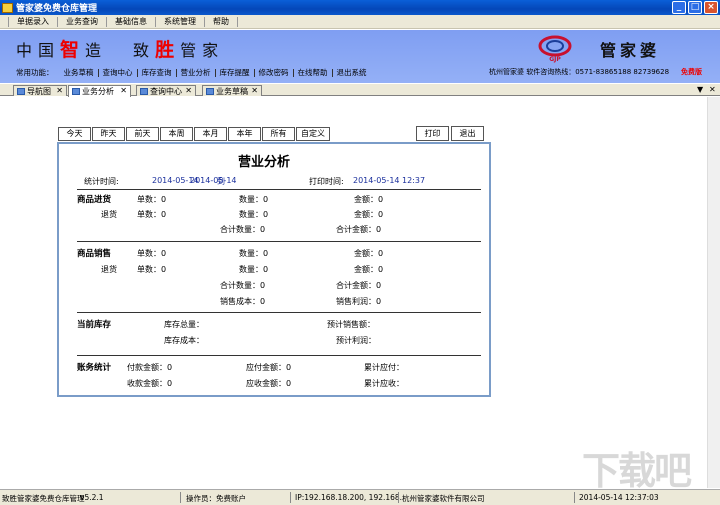 Image resolution: width=720 pixels, height=505 pixels. I want to click on purchase-count: 单数：0, so click(152, 199).